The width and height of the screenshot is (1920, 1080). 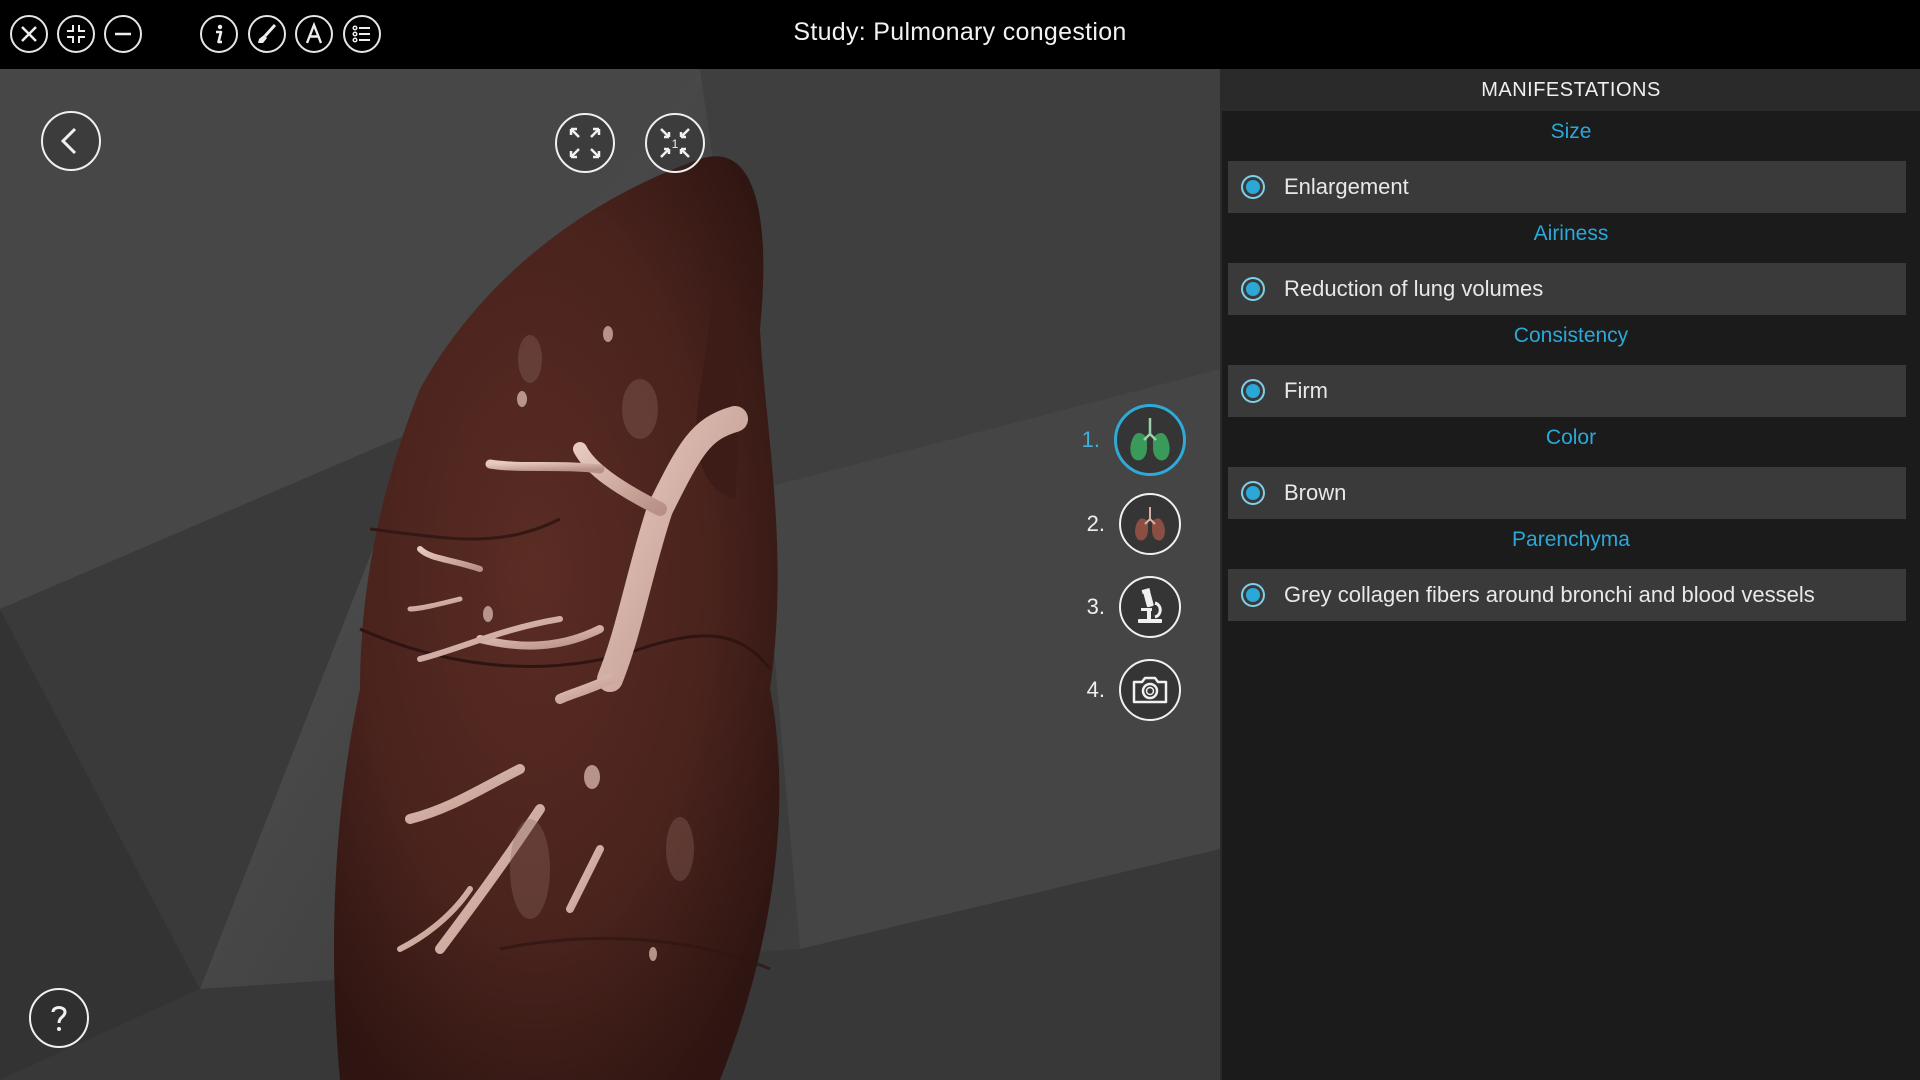 I want to click on chevron-left-icon, so click(x=68, y=141).